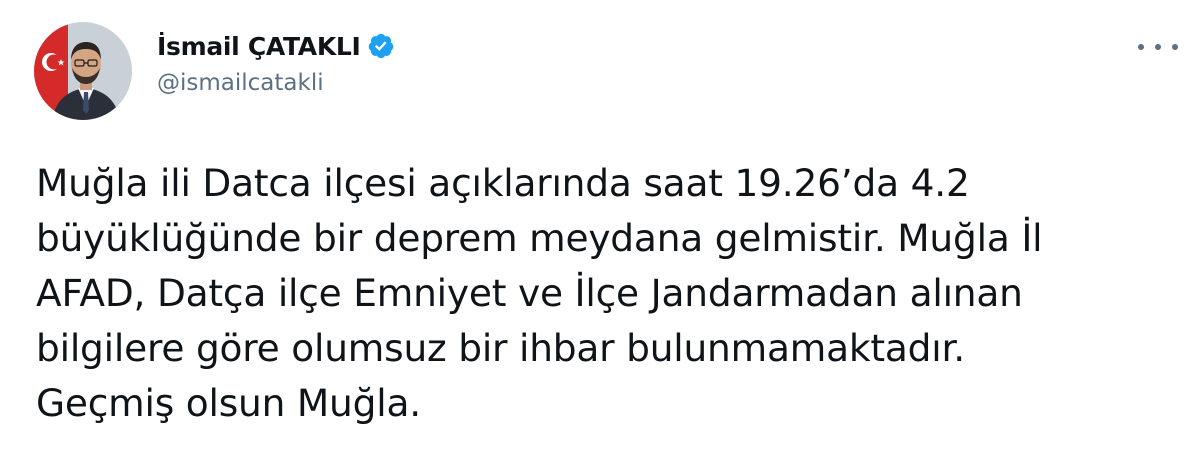 The width and height of the screenshot is (1200, 451). I want to click on name-row: İsmail ÇATAKLI, so click(276, 46).